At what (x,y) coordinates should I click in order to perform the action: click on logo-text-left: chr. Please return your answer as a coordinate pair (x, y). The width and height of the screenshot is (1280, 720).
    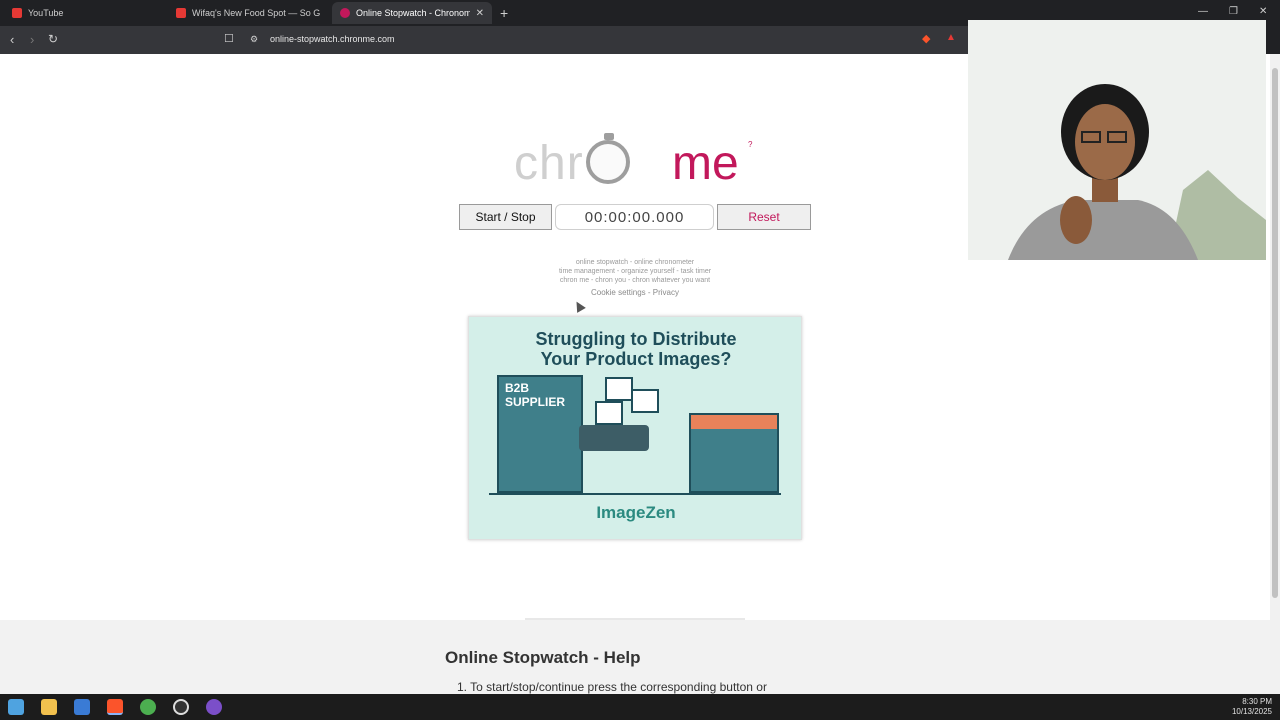
    Looking at the image, I should click on (549, 163).